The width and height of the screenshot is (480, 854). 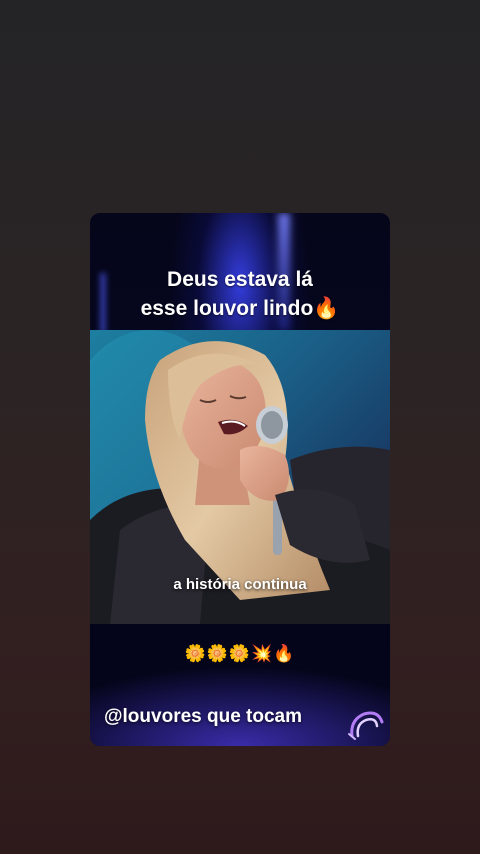 What do you see at coordinates (240, 279) in the screenshot?
I see `caption-line-1: Deus estava lá` at bounding box center [240, 279].